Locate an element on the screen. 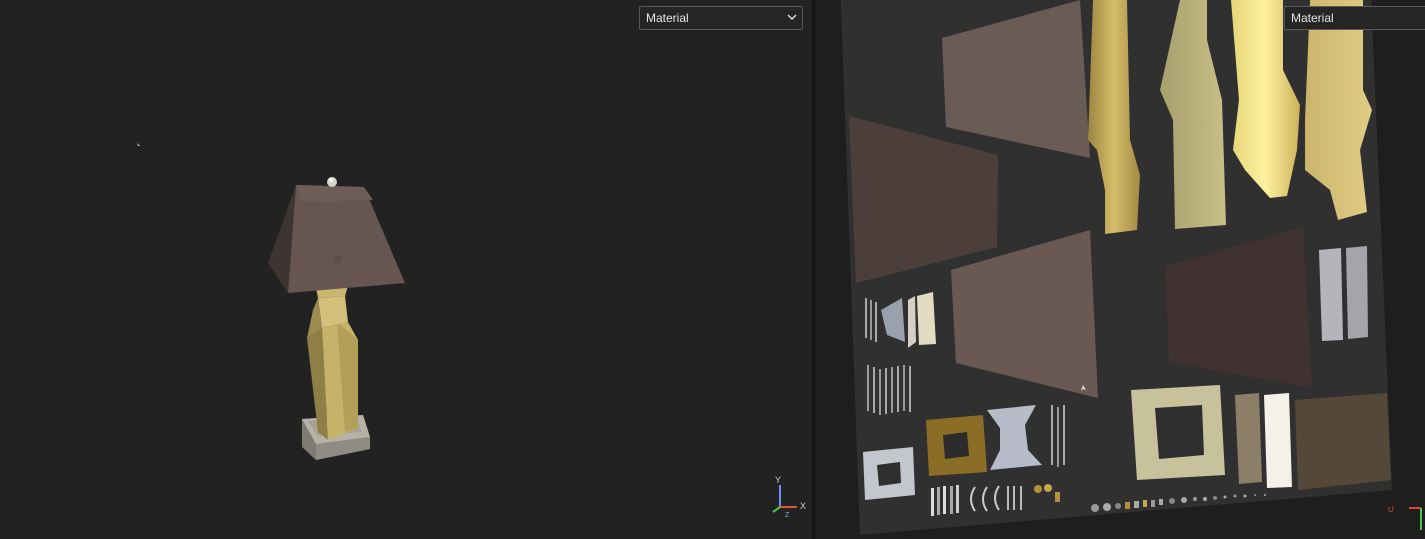 This screenshot has width=1425, height=539. uv-axis-gizmo: U is located at coordinates (1405, 517).